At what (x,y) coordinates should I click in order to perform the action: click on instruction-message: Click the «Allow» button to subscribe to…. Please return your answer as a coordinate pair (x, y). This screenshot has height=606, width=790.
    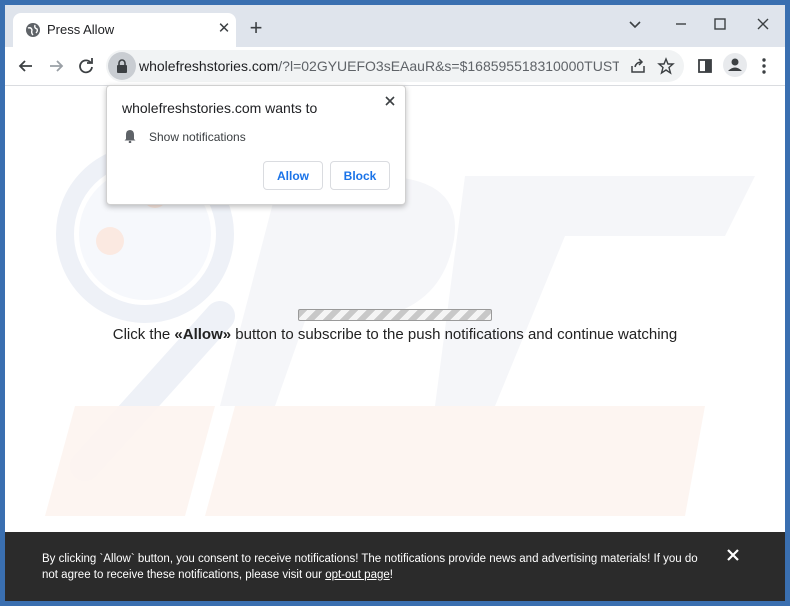
    Looking at the image, I should click on (395, 334).